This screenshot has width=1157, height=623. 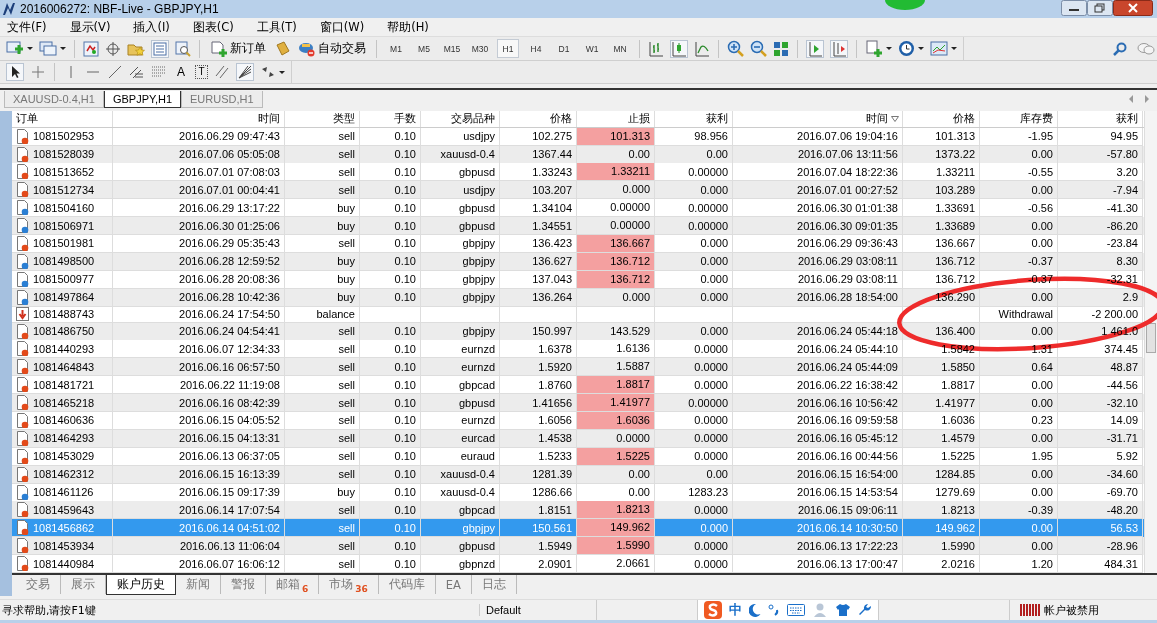 I want to click on menu-item: 工具(T), so click(x=279, y=27).